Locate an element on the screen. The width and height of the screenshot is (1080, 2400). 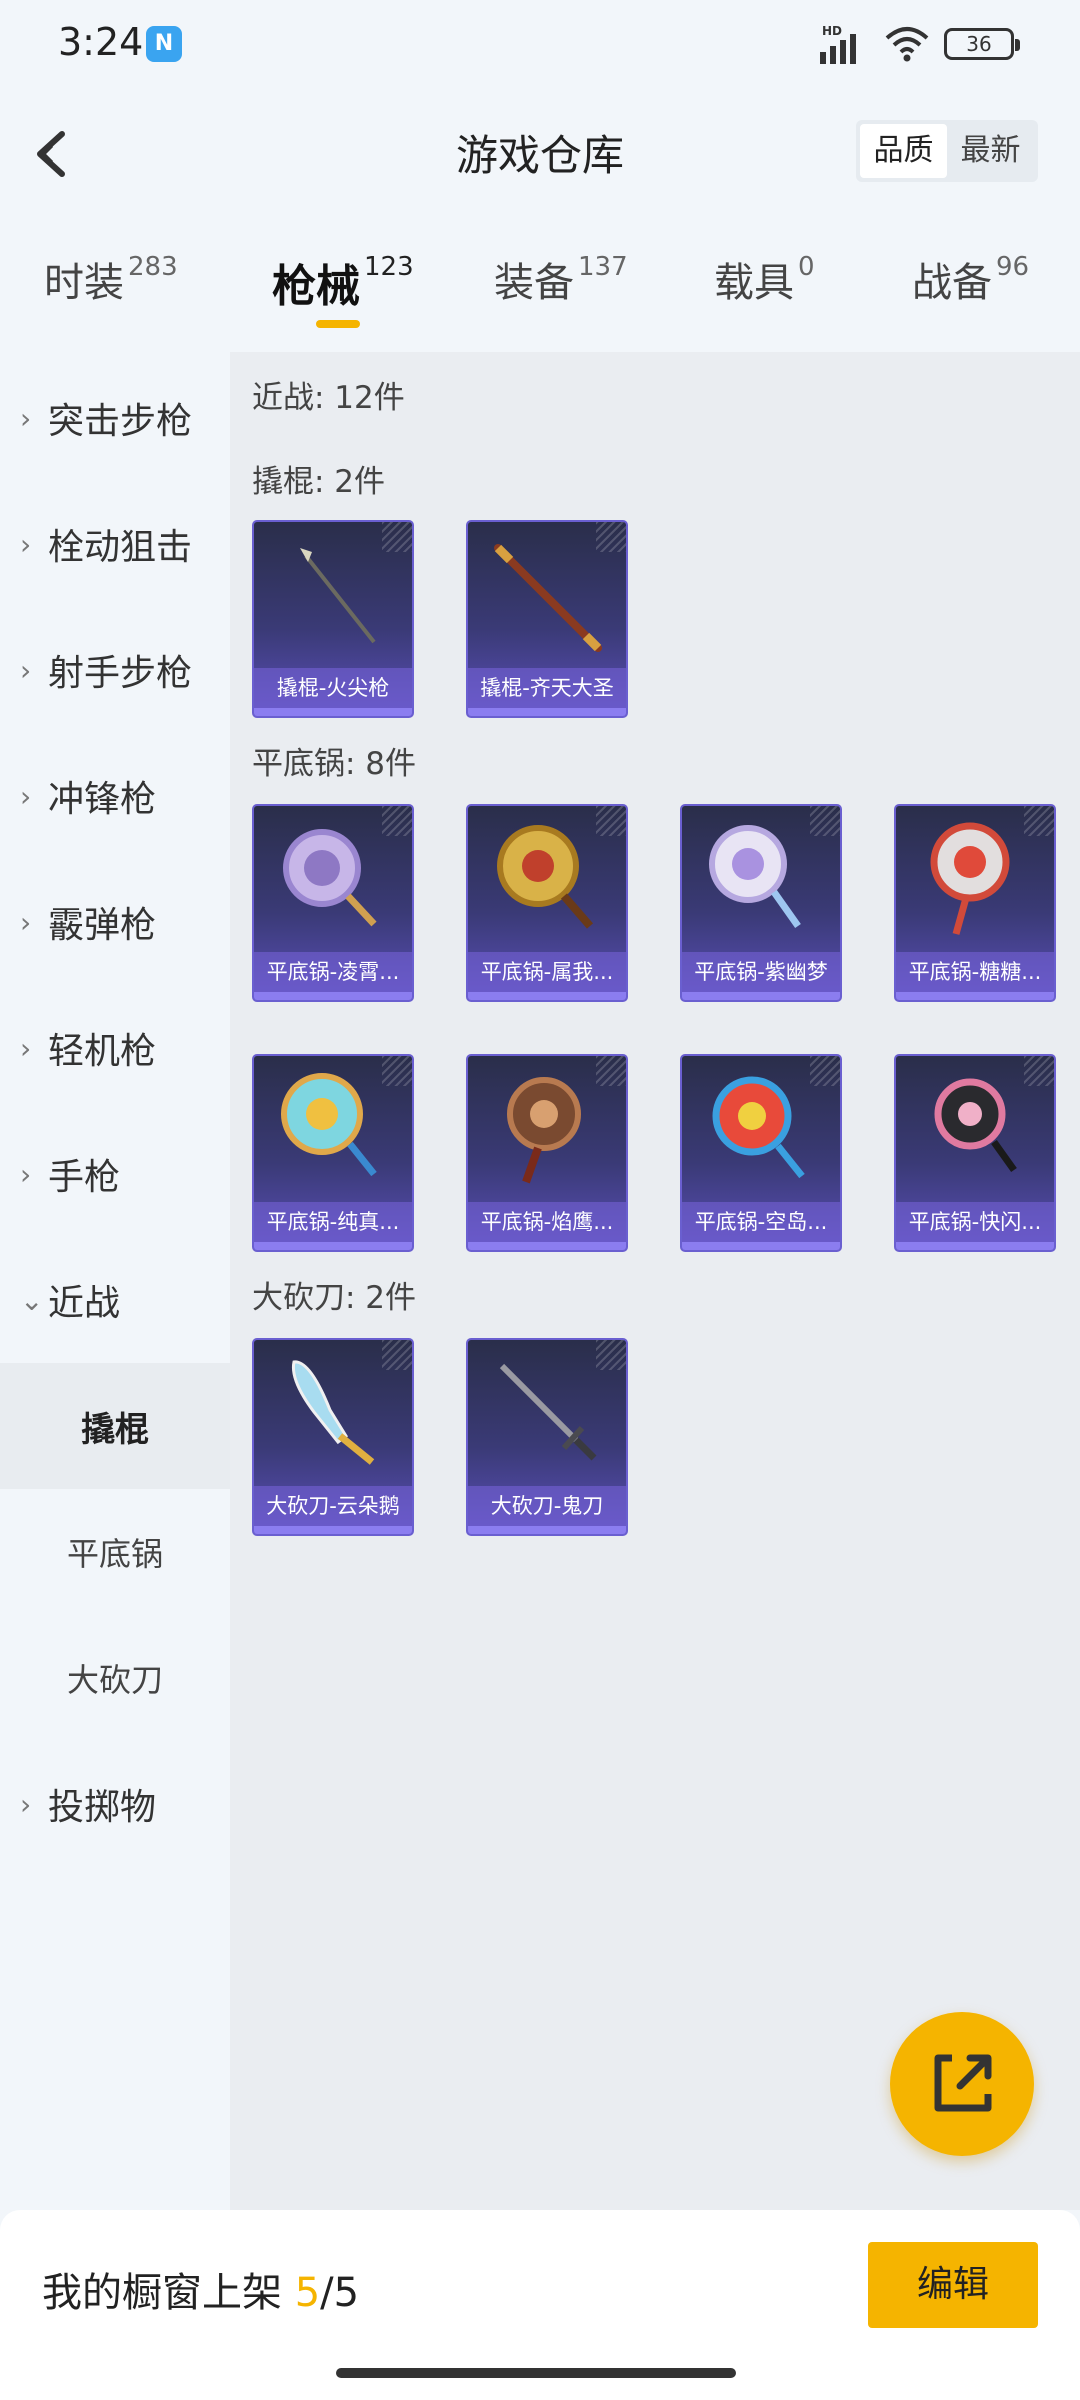
sidebar-item-label: 射手步枪 is located at coordinates (120, 673).